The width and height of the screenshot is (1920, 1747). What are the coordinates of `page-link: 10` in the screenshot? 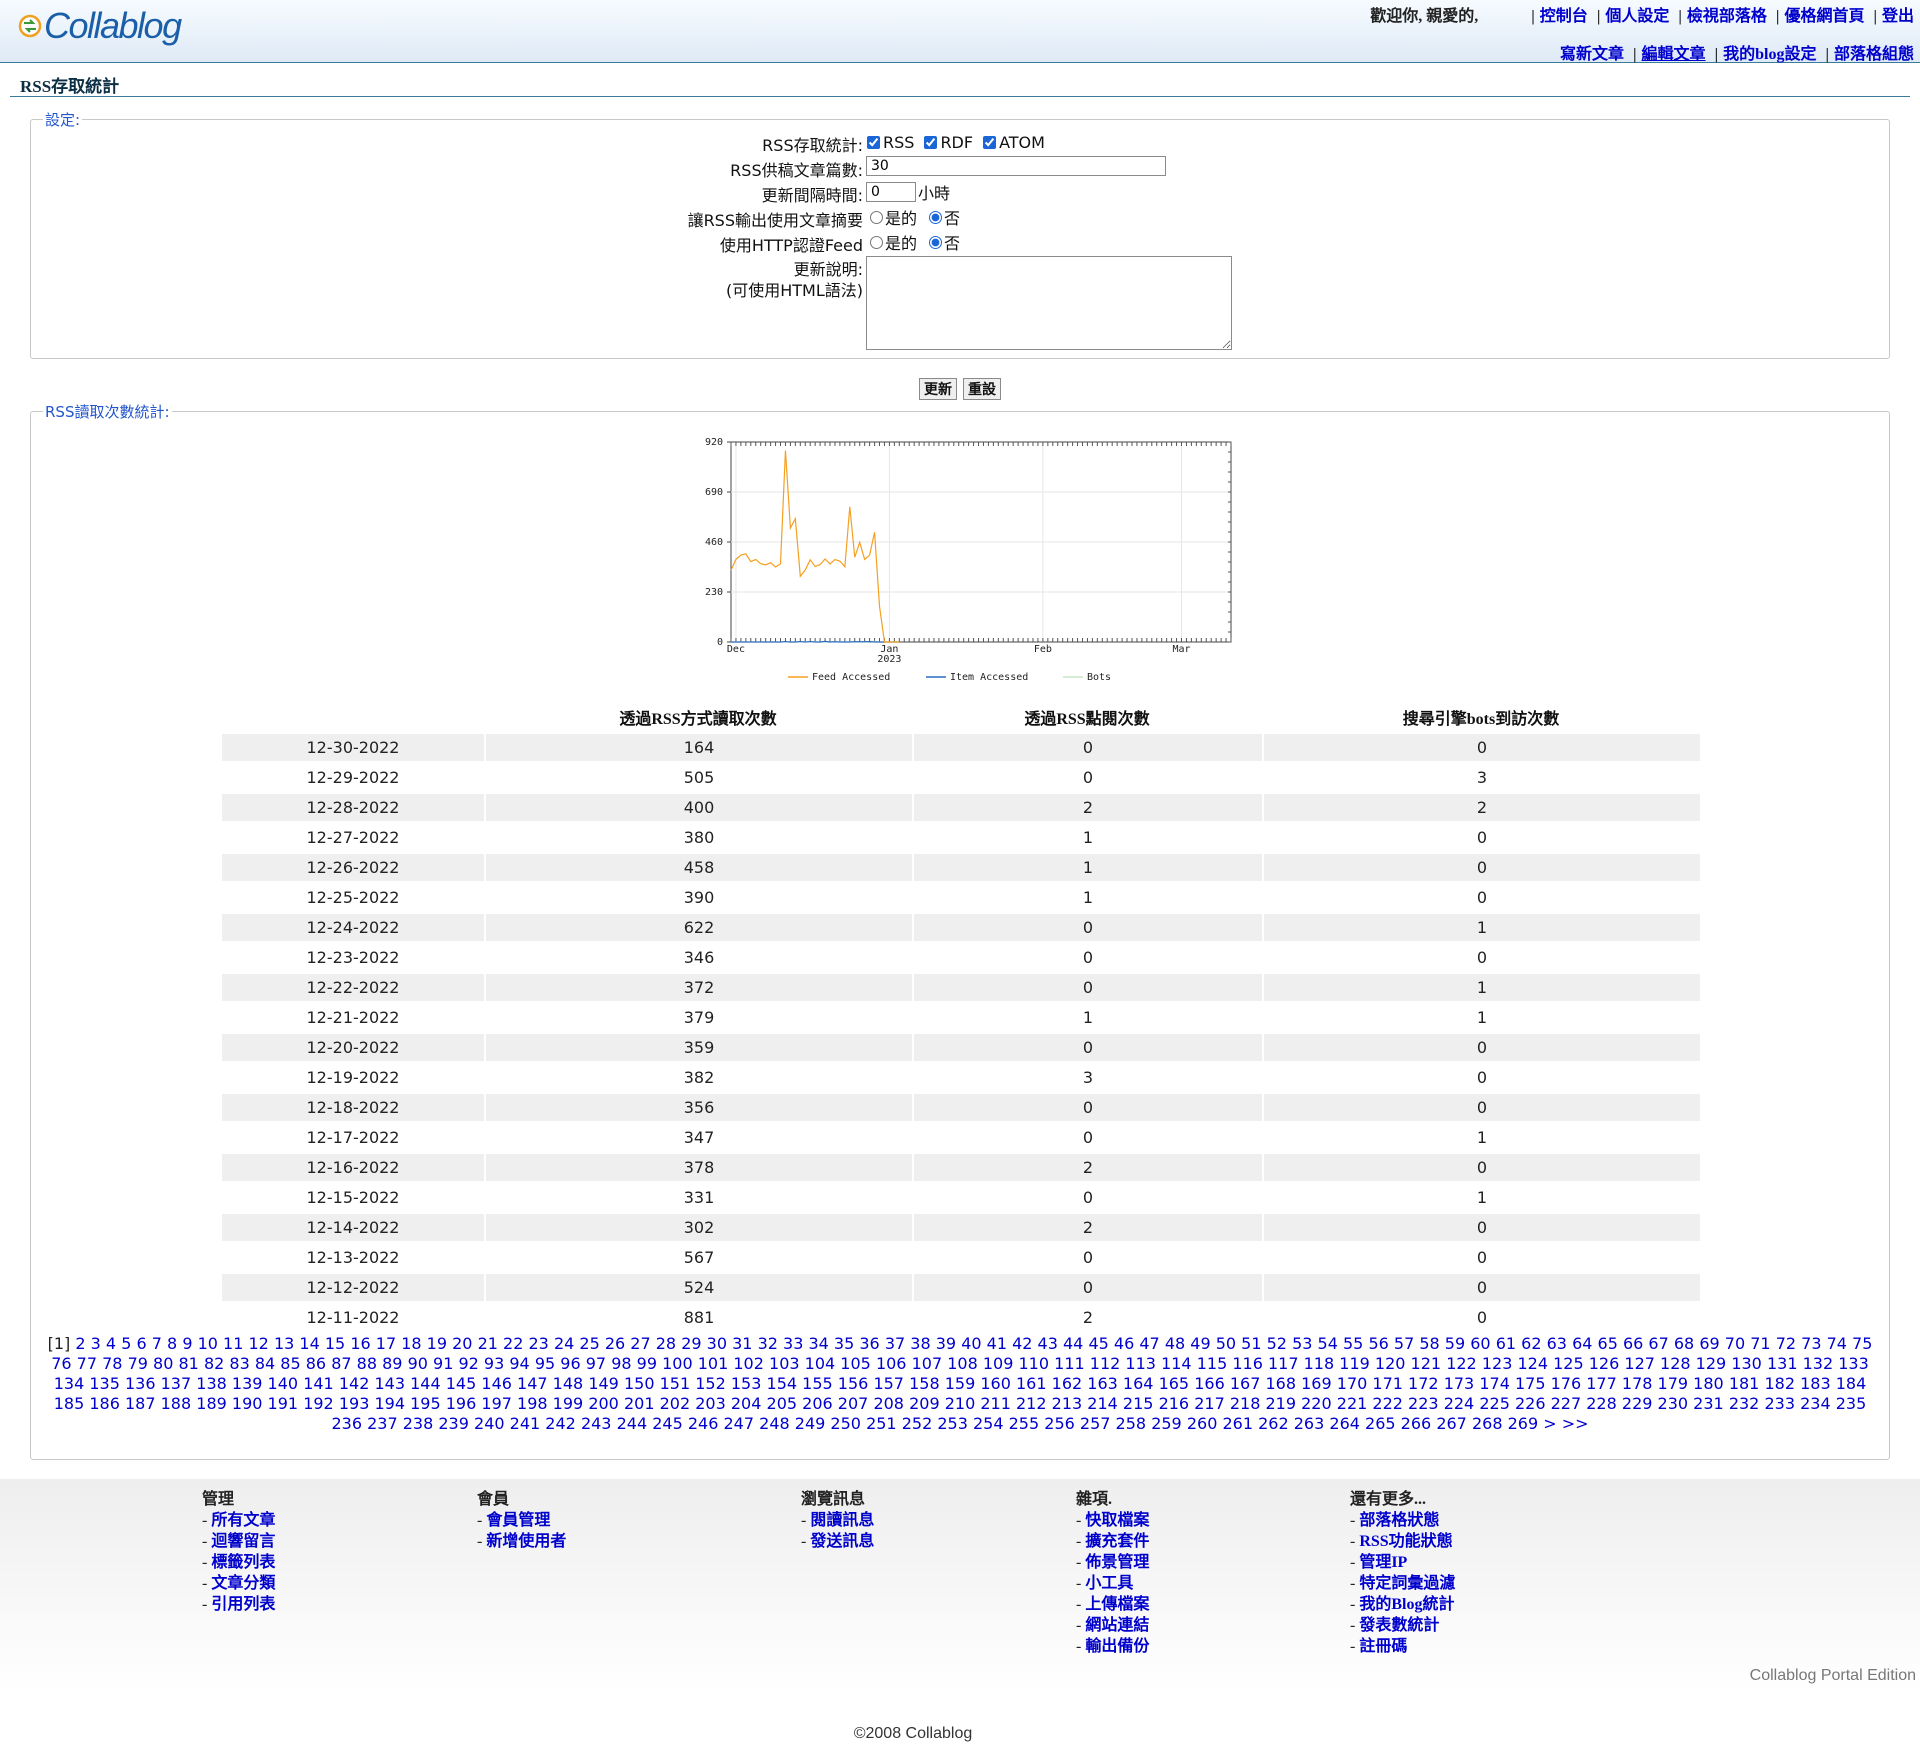 It's located at (208, 1343).